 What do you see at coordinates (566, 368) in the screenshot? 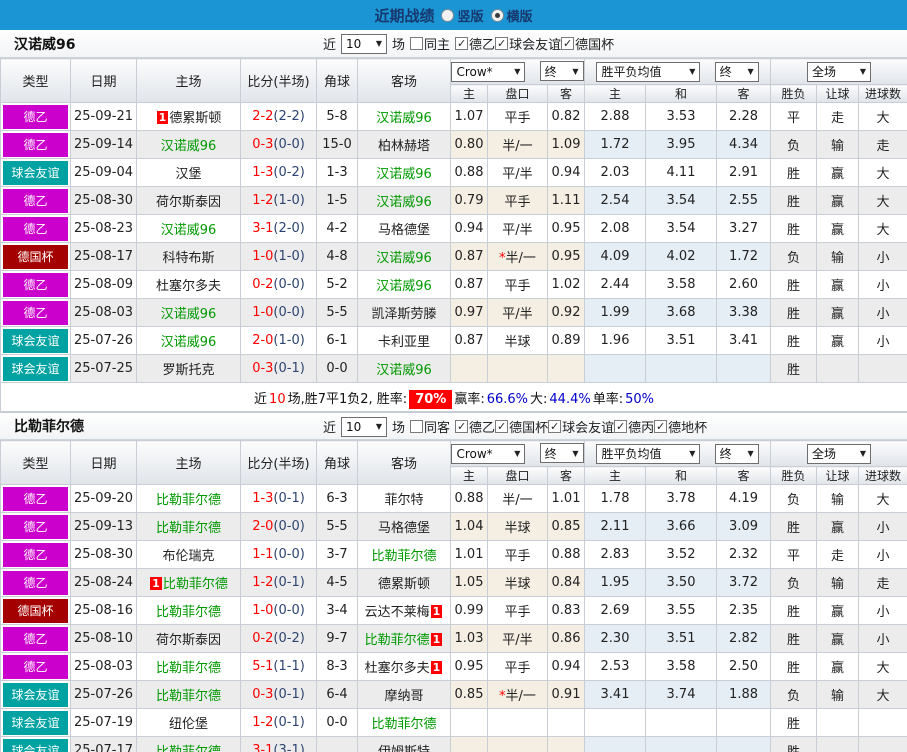
I see `odds-value` at bounding box center [566, 368].